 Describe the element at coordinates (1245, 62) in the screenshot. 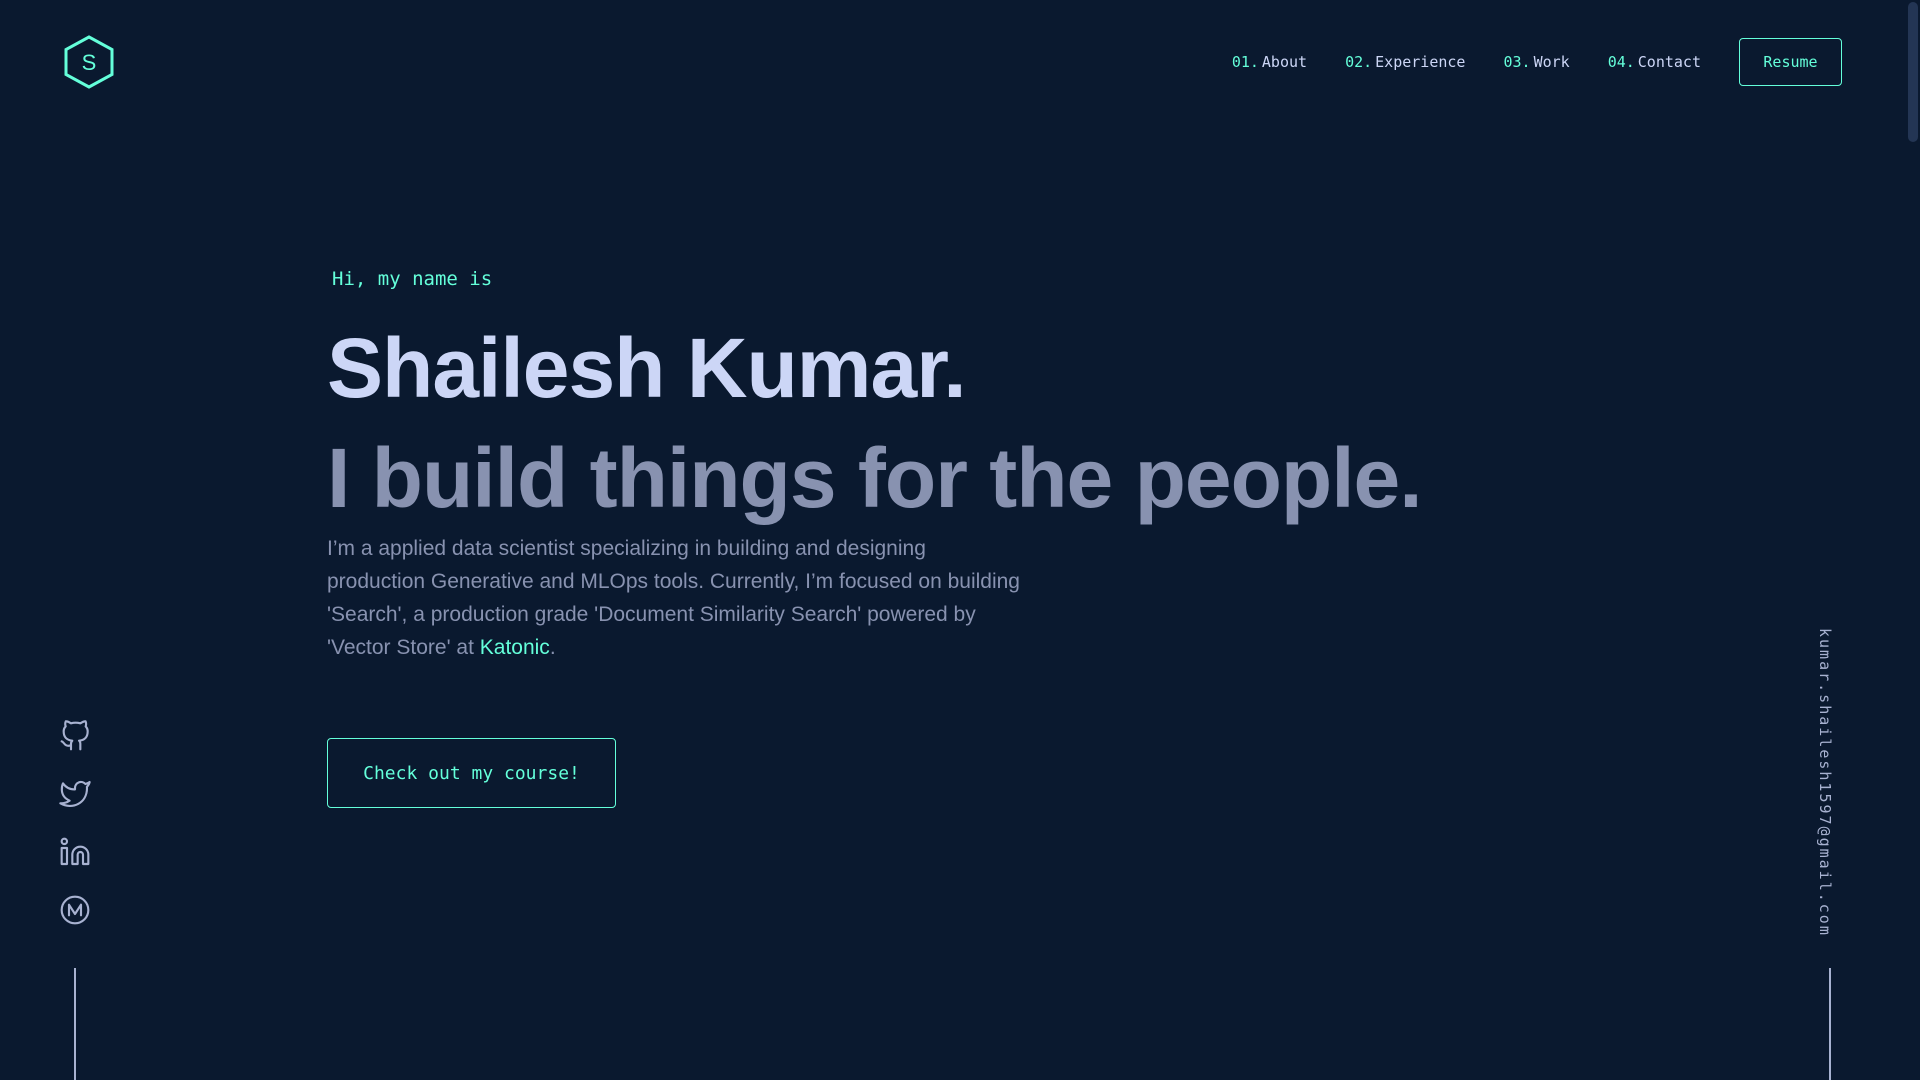

I see `nav-item-number: 01.` at that location.